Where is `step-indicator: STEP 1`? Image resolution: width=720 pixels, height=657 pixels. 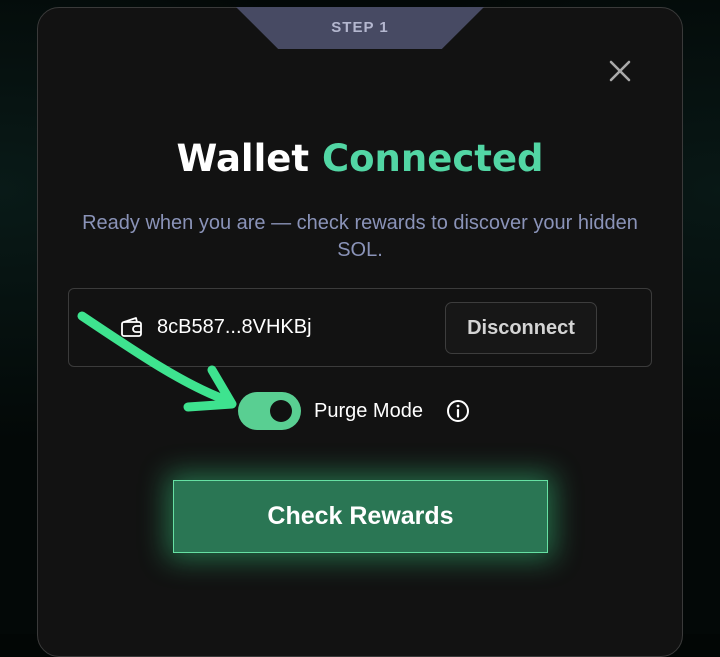 step-indicator: STEP 1 is located at coordinates (360, 28).